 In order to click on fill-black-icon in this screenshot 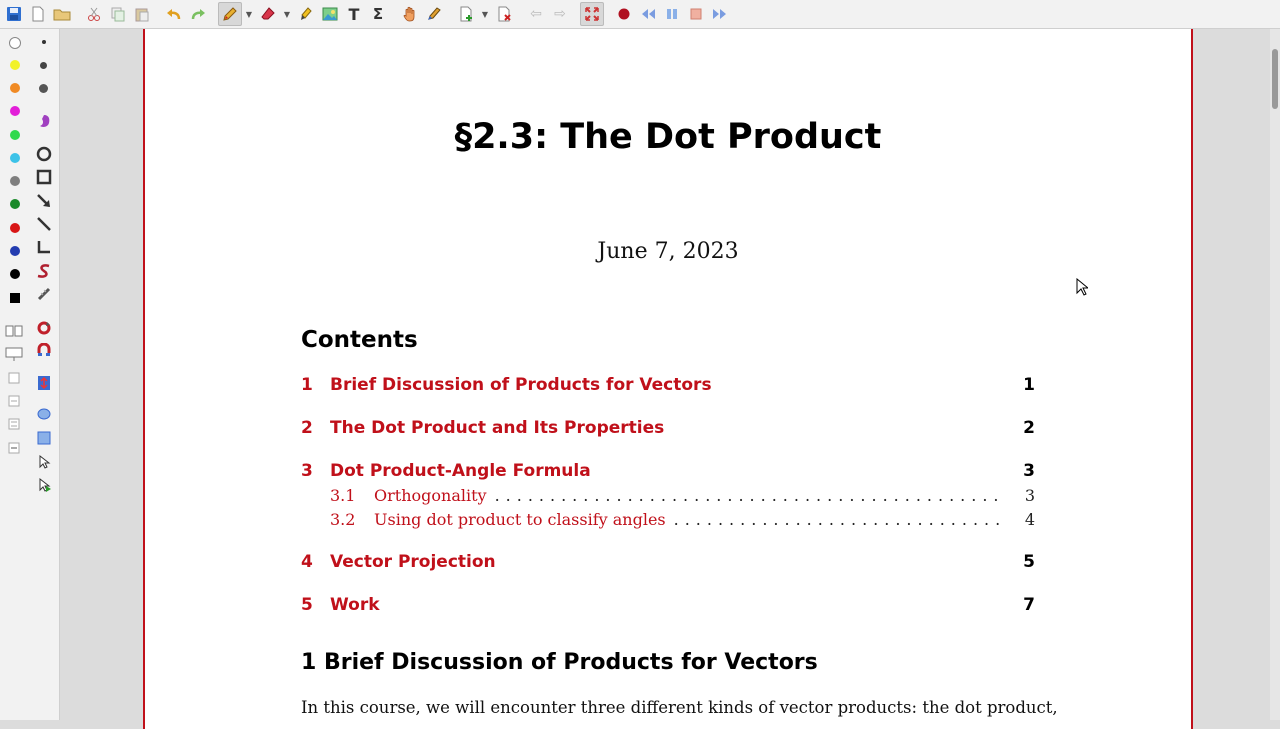, I will do `click(15, 298)`.